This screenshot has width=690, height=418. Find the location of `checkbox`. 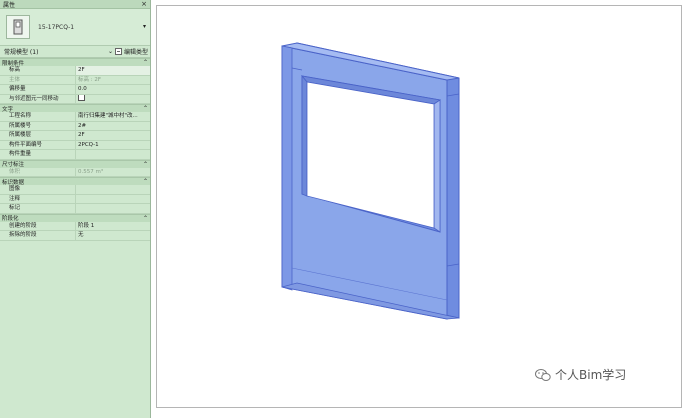

checkbox is located at coordinates (81, 97).